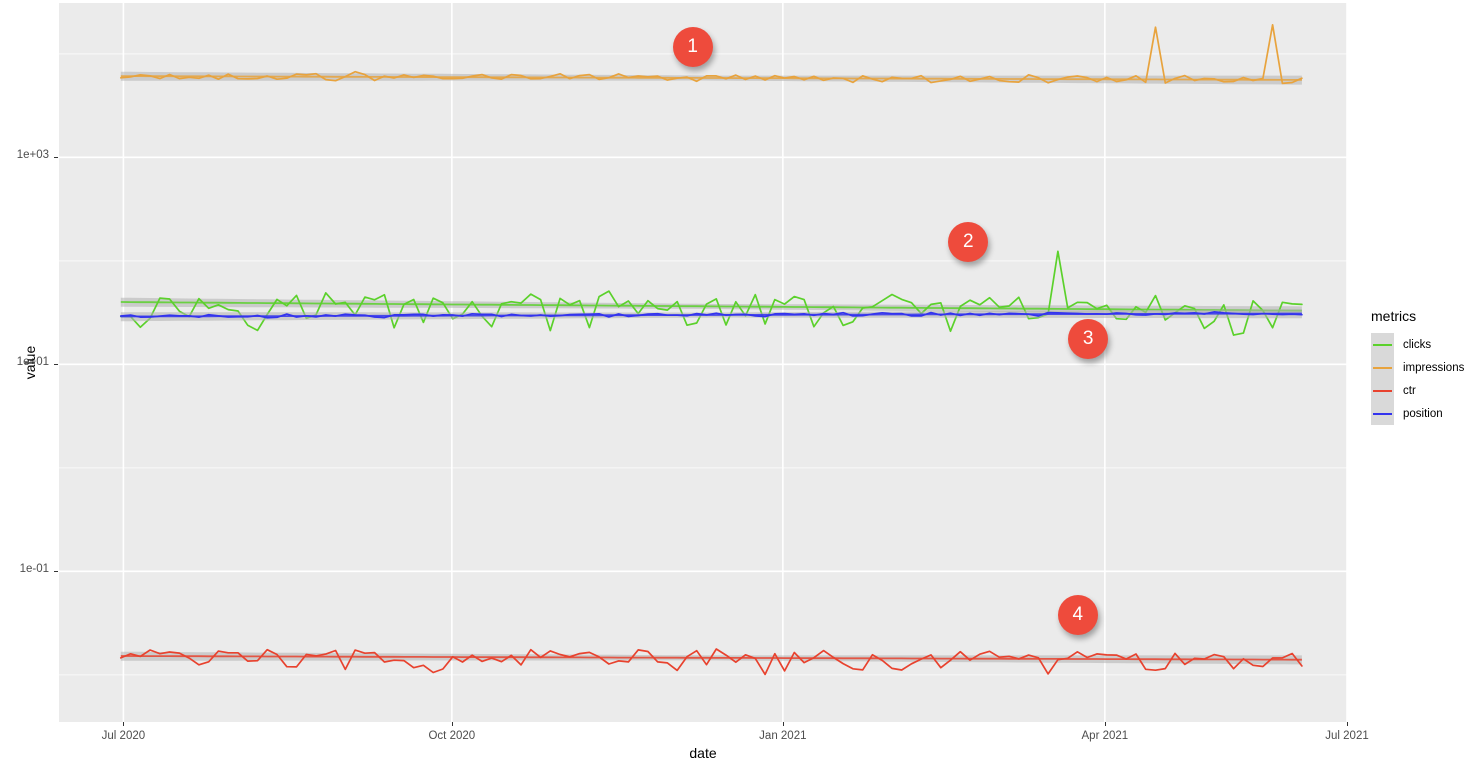  Describe the element at coordinates (1088, 339) in the screenshot. I see `annotation-marker-3: 3` at that location.